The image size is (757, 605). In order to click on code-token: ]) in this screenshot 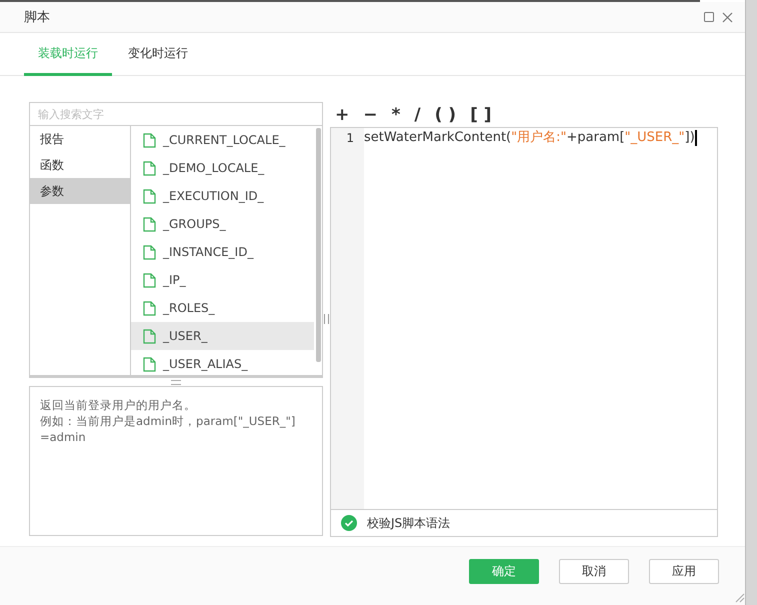, I will do `click(689, 138)`.